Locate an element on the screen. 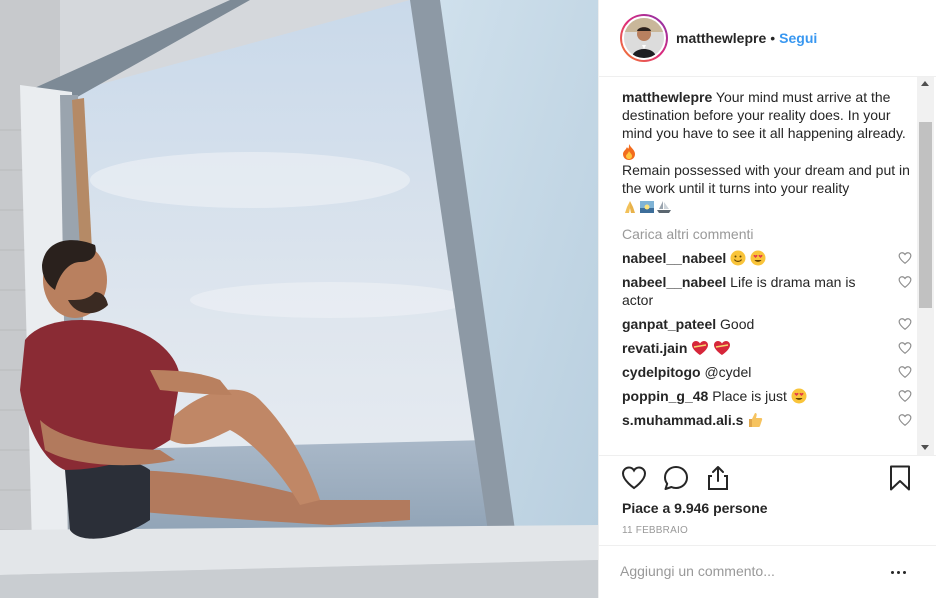 Image resolution: width=936 pixels, height=598 pixels. folded-hands-icon is located at coordinates (630, 206).